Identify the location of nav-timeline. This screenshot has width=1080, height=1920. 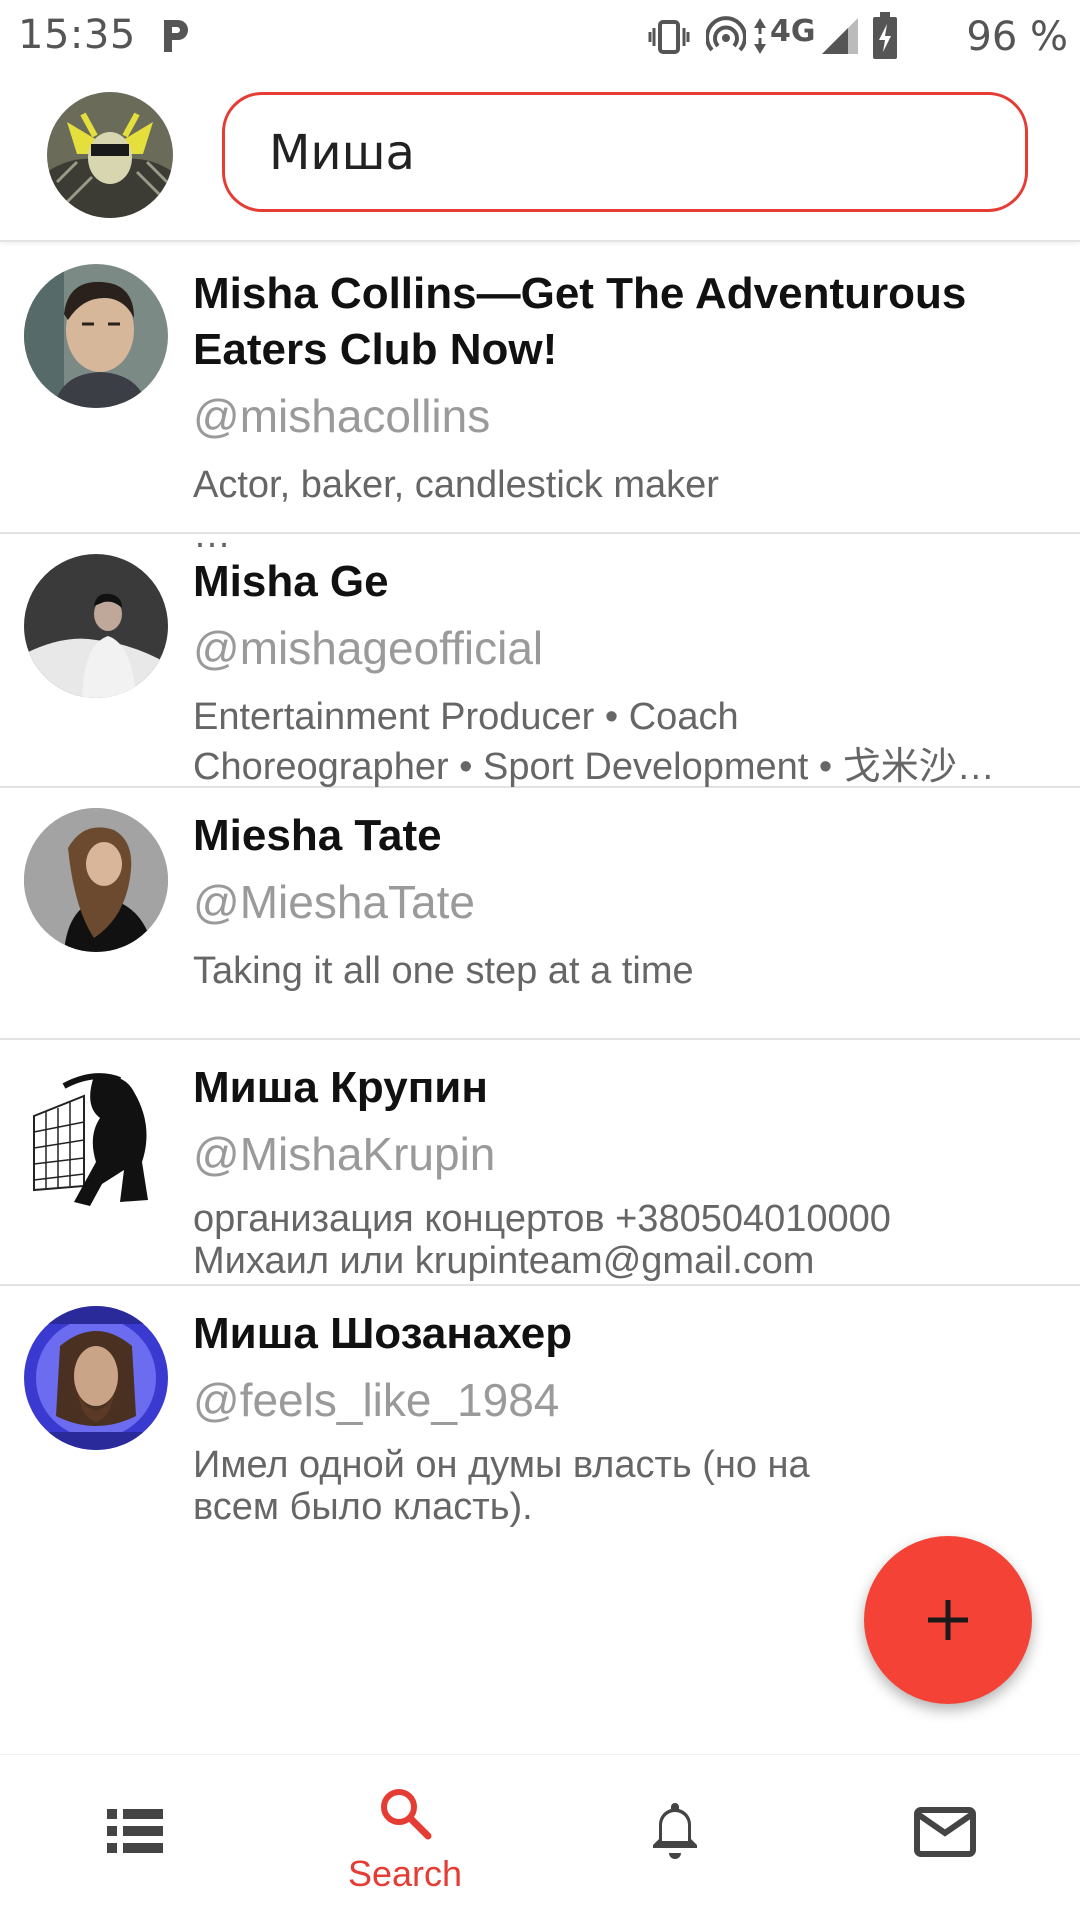
(135, 1837).